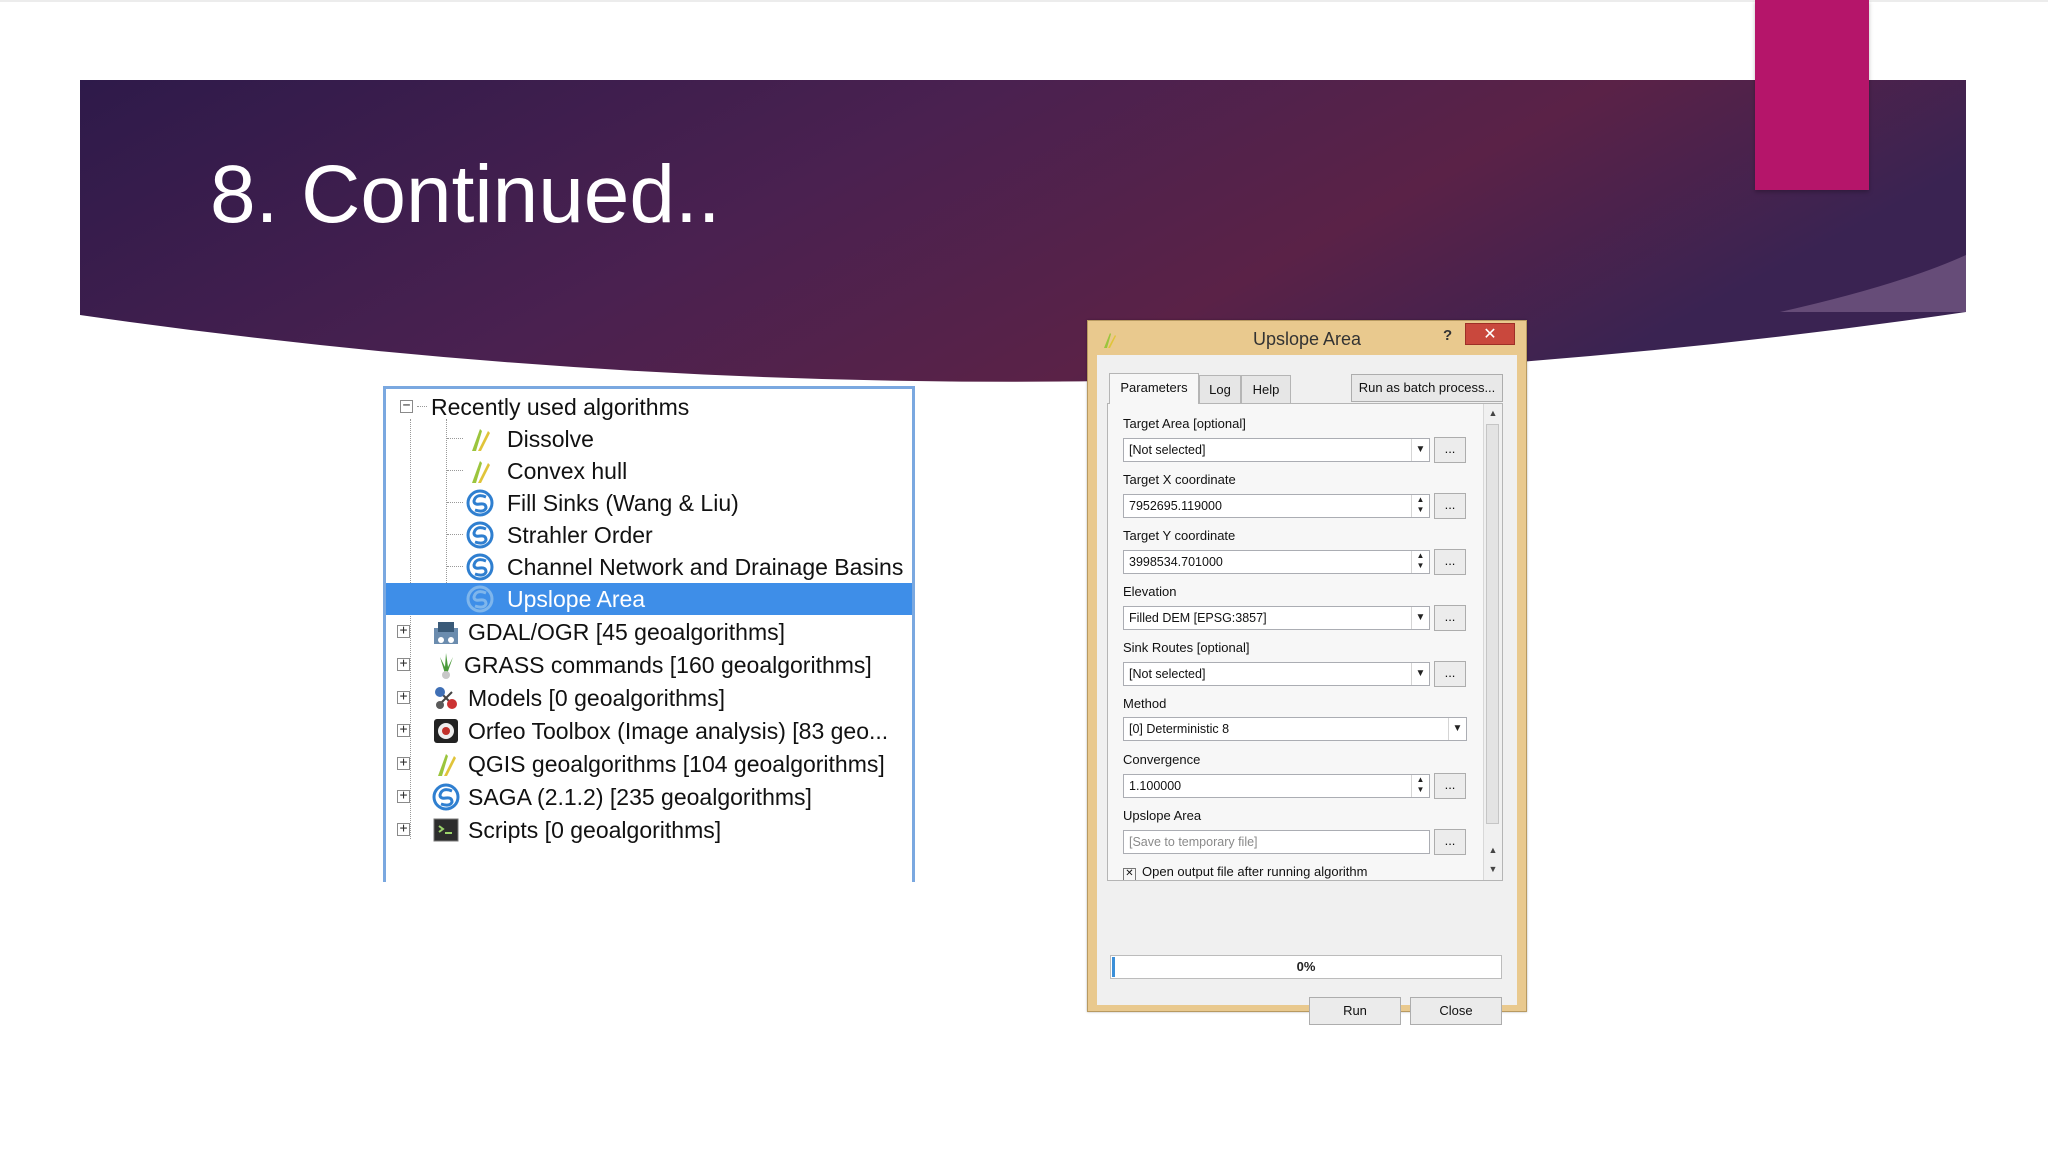 Image resolution: width=2048 pixels, height=1152 pixels. What do you see at coordinates (550, 439) in the screenshot?
I see `tree-item-label: Dissolve` at bounding box center [550, 439].